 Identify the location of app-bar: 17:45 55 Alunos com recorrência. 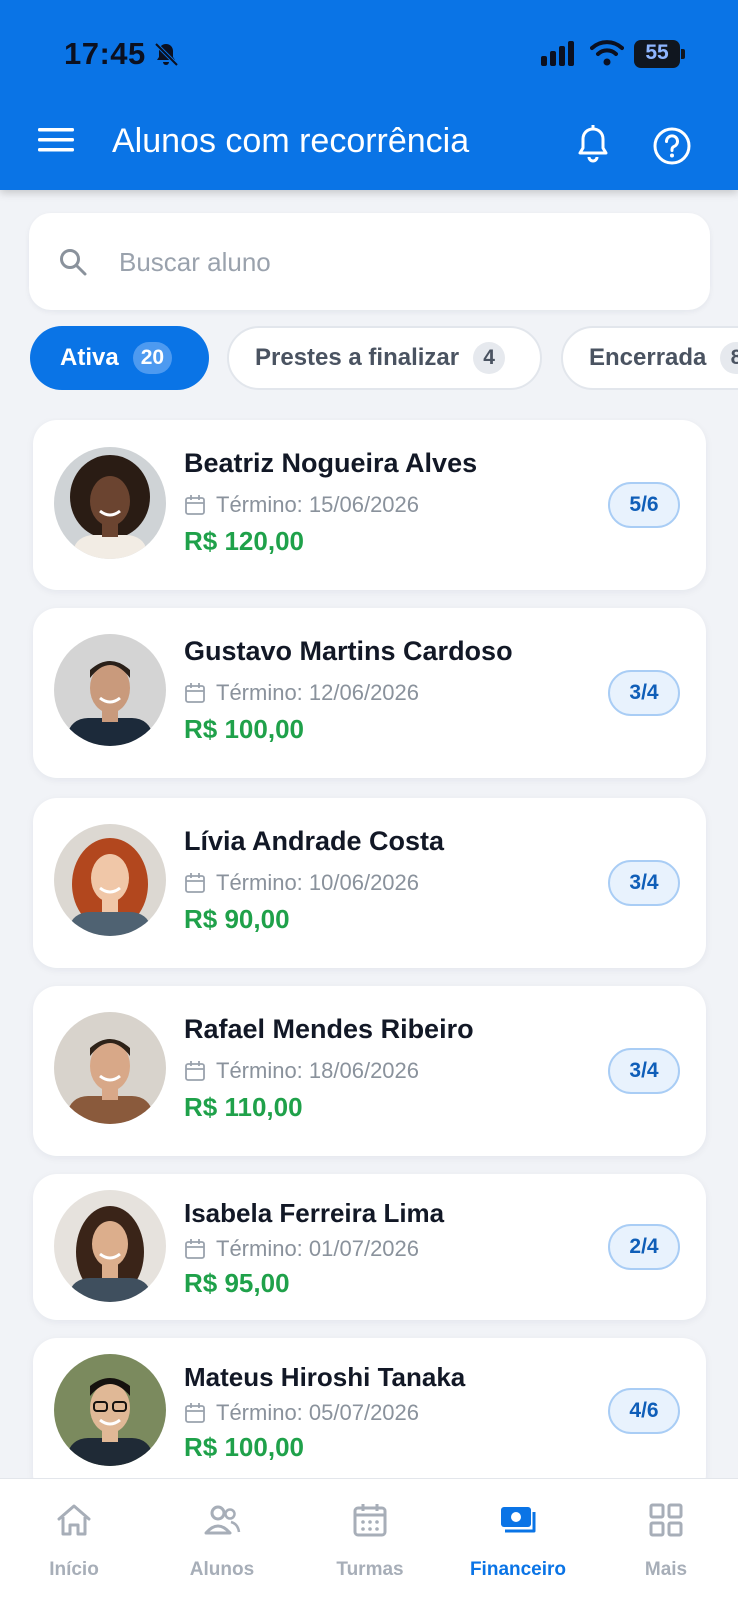
(369, 95).